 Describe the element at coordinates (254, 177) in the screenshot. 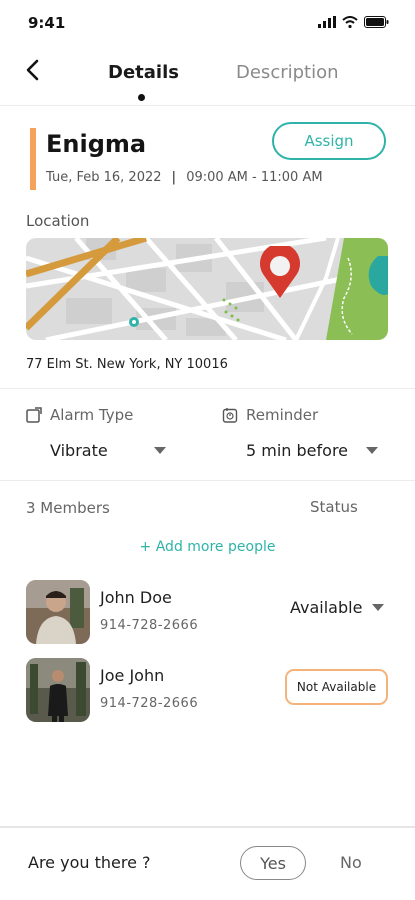

I see `event-time: 09:00 AM - 11:00 AM` at that location.